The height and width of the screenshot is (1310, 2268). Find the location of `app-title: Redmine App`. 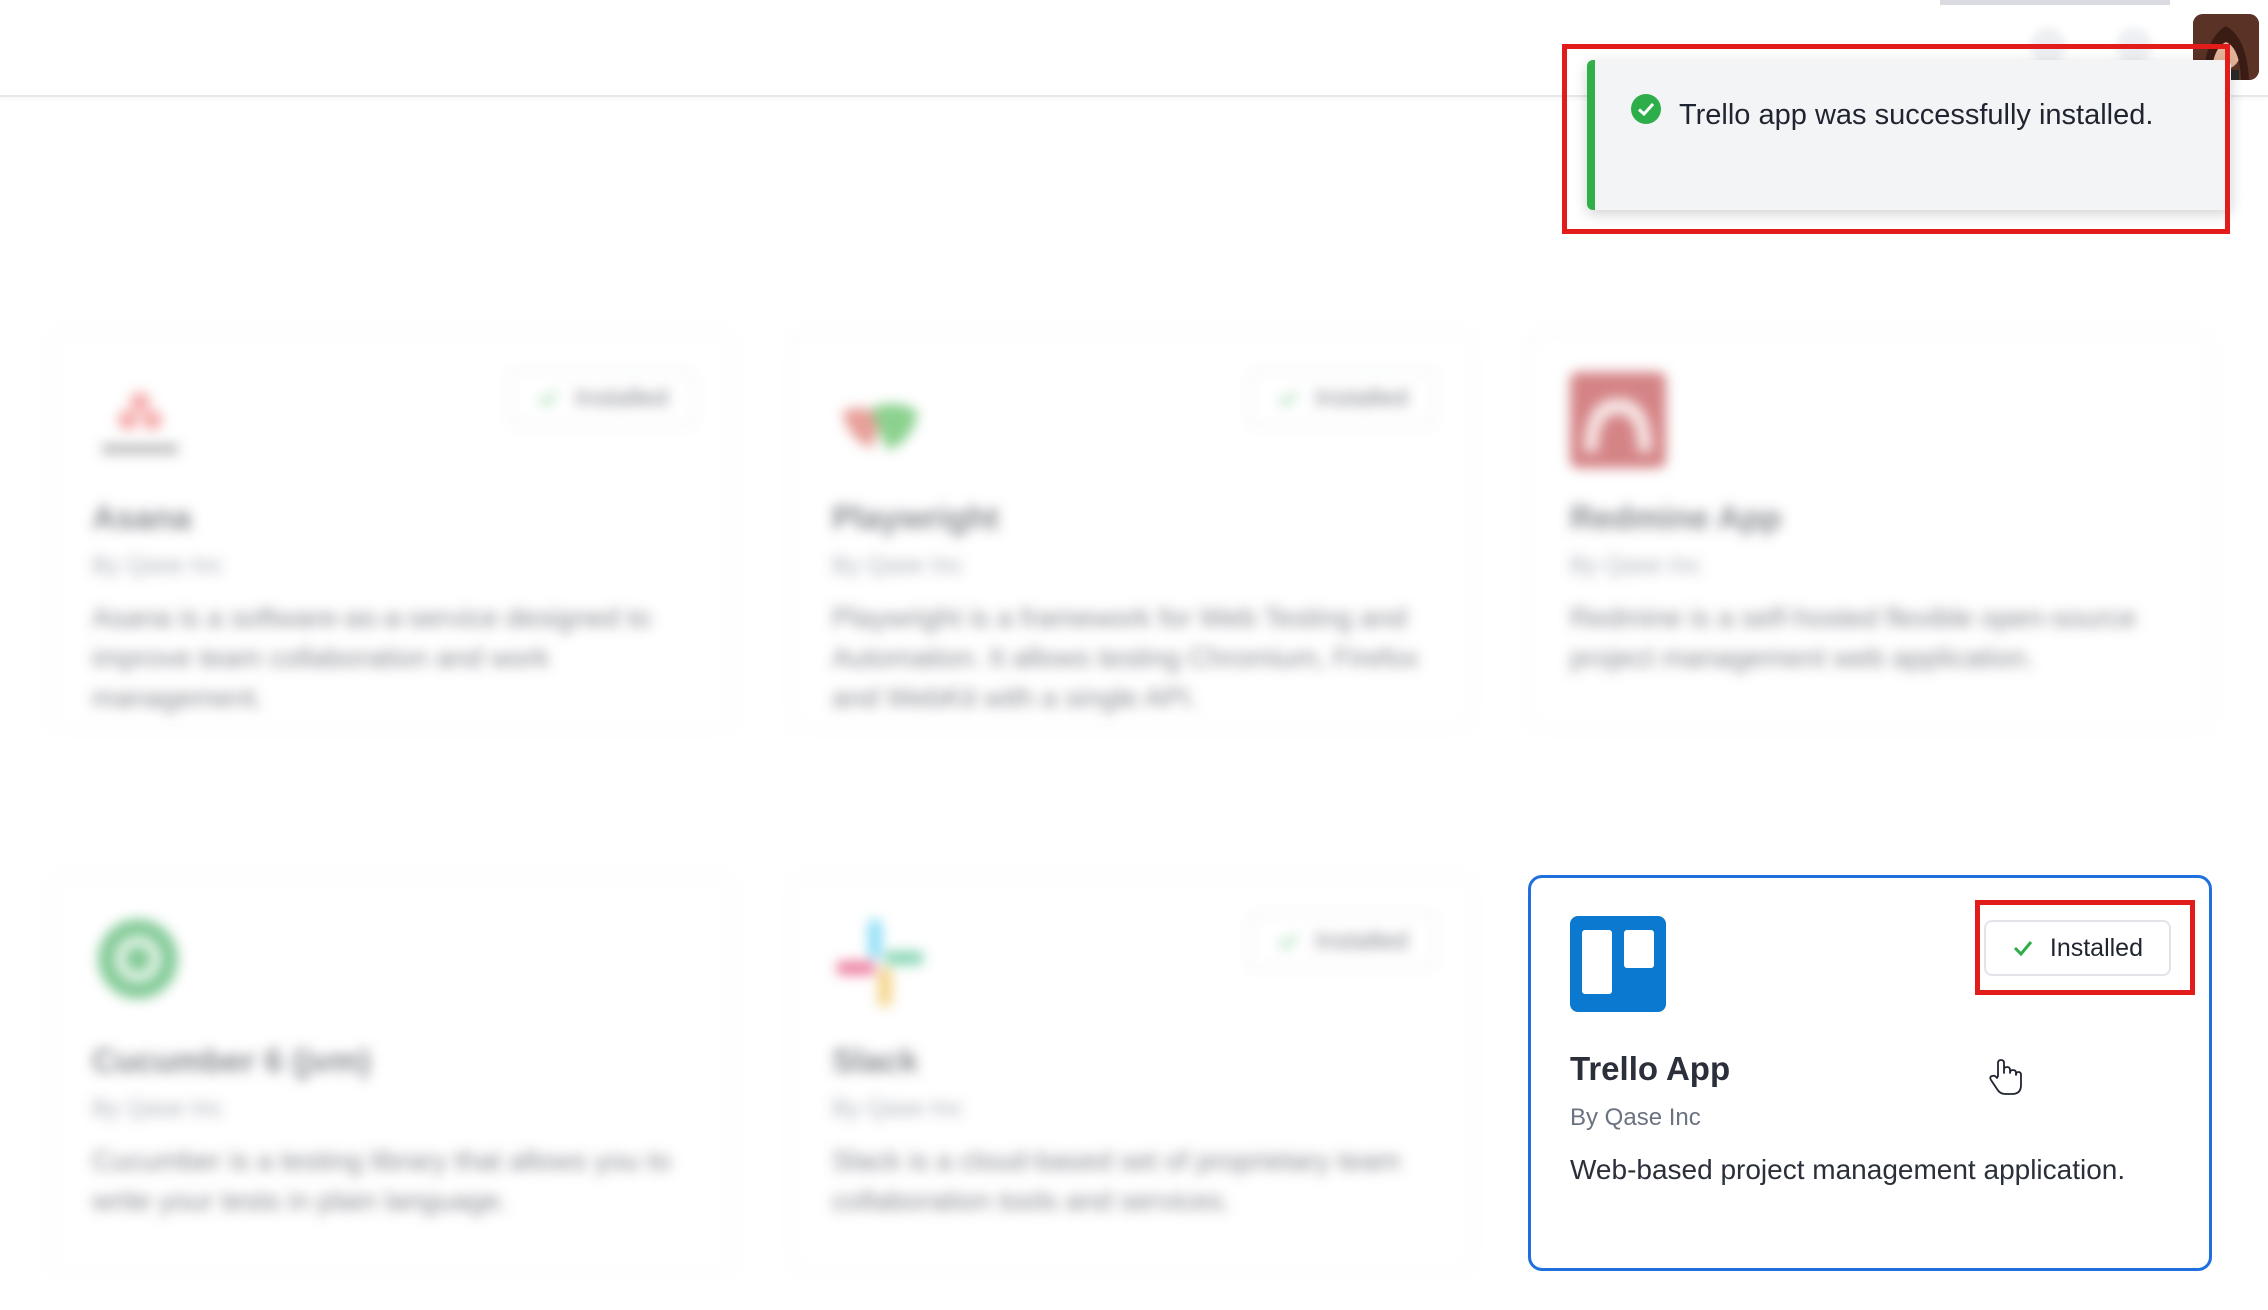

app-title: Redmine App is located at coordinates (1676, 517).